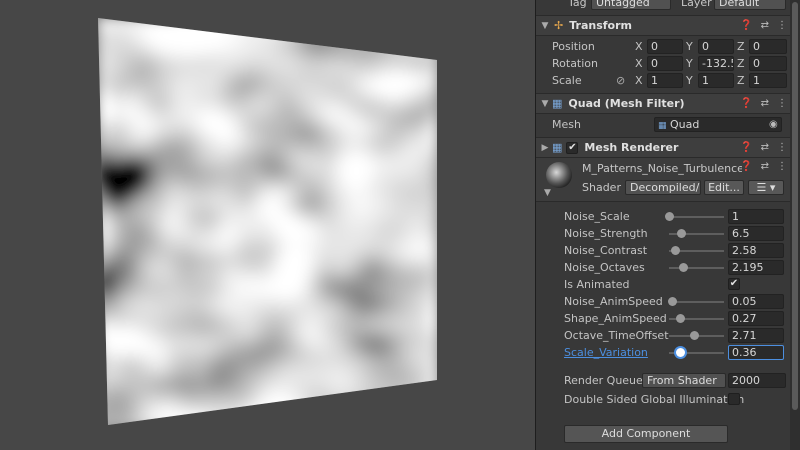 This screenshot has height=450, width=800. Describe the element at coordinates (756, 352) in the screenshot. I see `property-value-field: 0.36` at that location.